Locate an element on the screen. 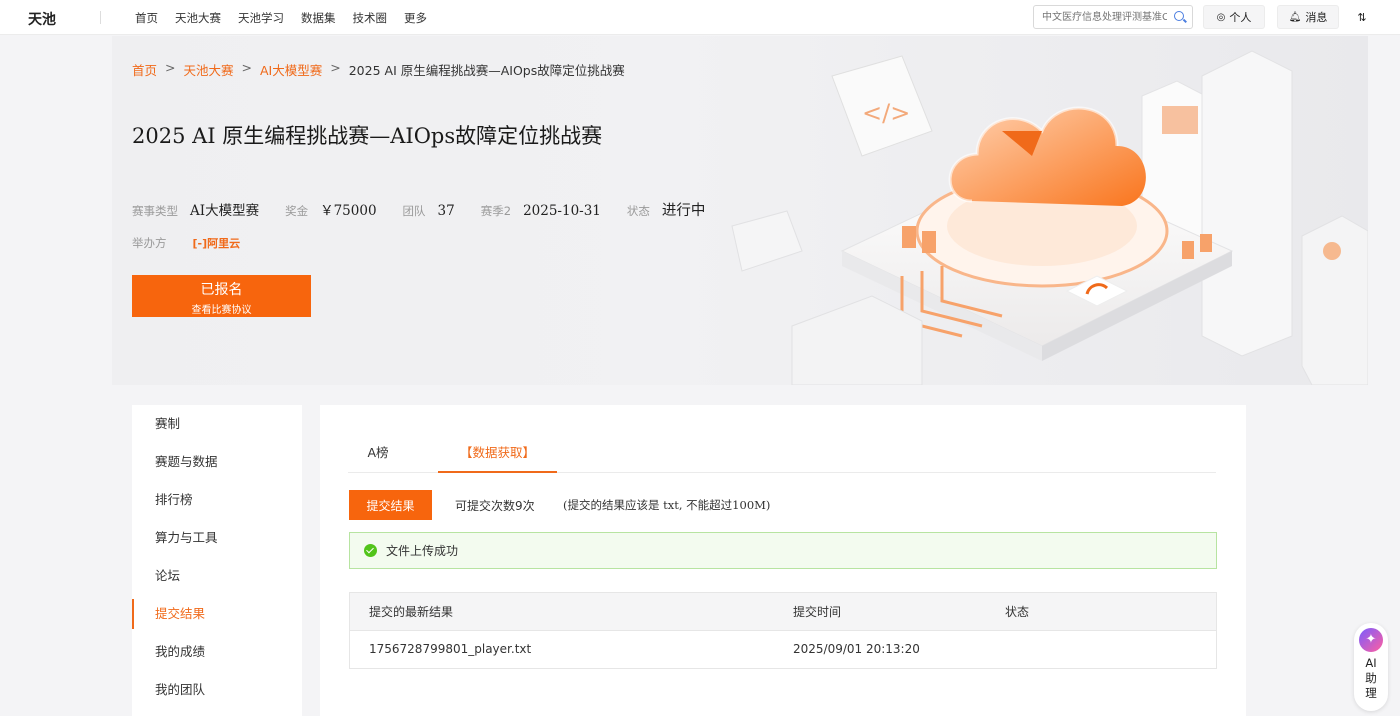  check-circle-icon is located at coordinates (370, 550).